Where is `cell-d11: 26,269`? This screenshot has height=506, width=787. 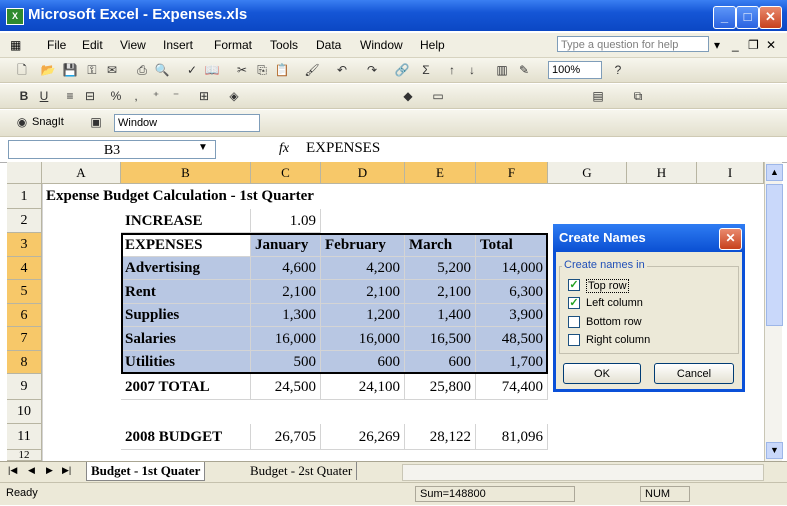
cell-d11: 26,269 is located at coordinates (363, 437).